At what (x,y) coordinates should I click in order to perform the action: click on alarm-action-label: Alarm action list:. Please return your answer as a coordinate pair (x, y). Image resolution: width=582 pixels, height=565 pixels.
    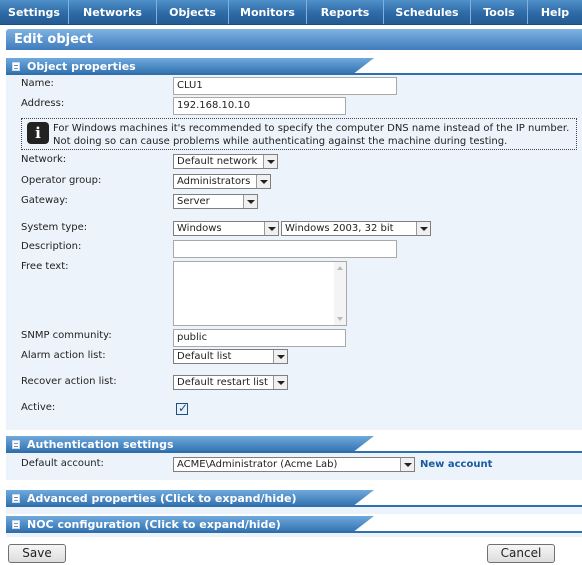
    Looking at the image, I should click on (63, 355).